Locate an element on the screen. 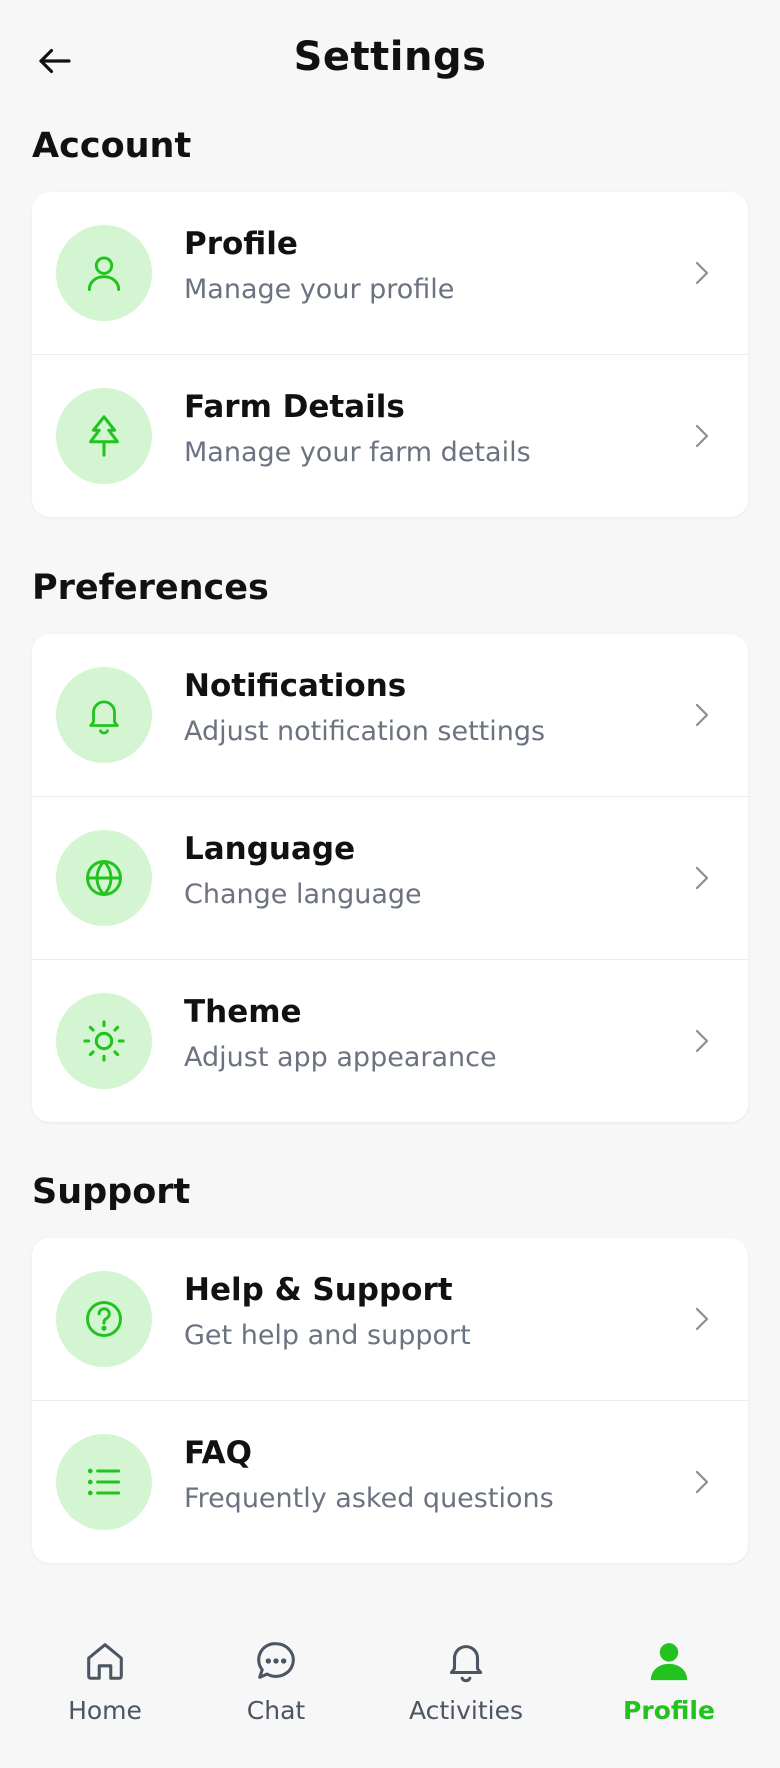 This screenshot has height=1768, width=780. nav-item-home: Home is located at coordinates (105, 1693).